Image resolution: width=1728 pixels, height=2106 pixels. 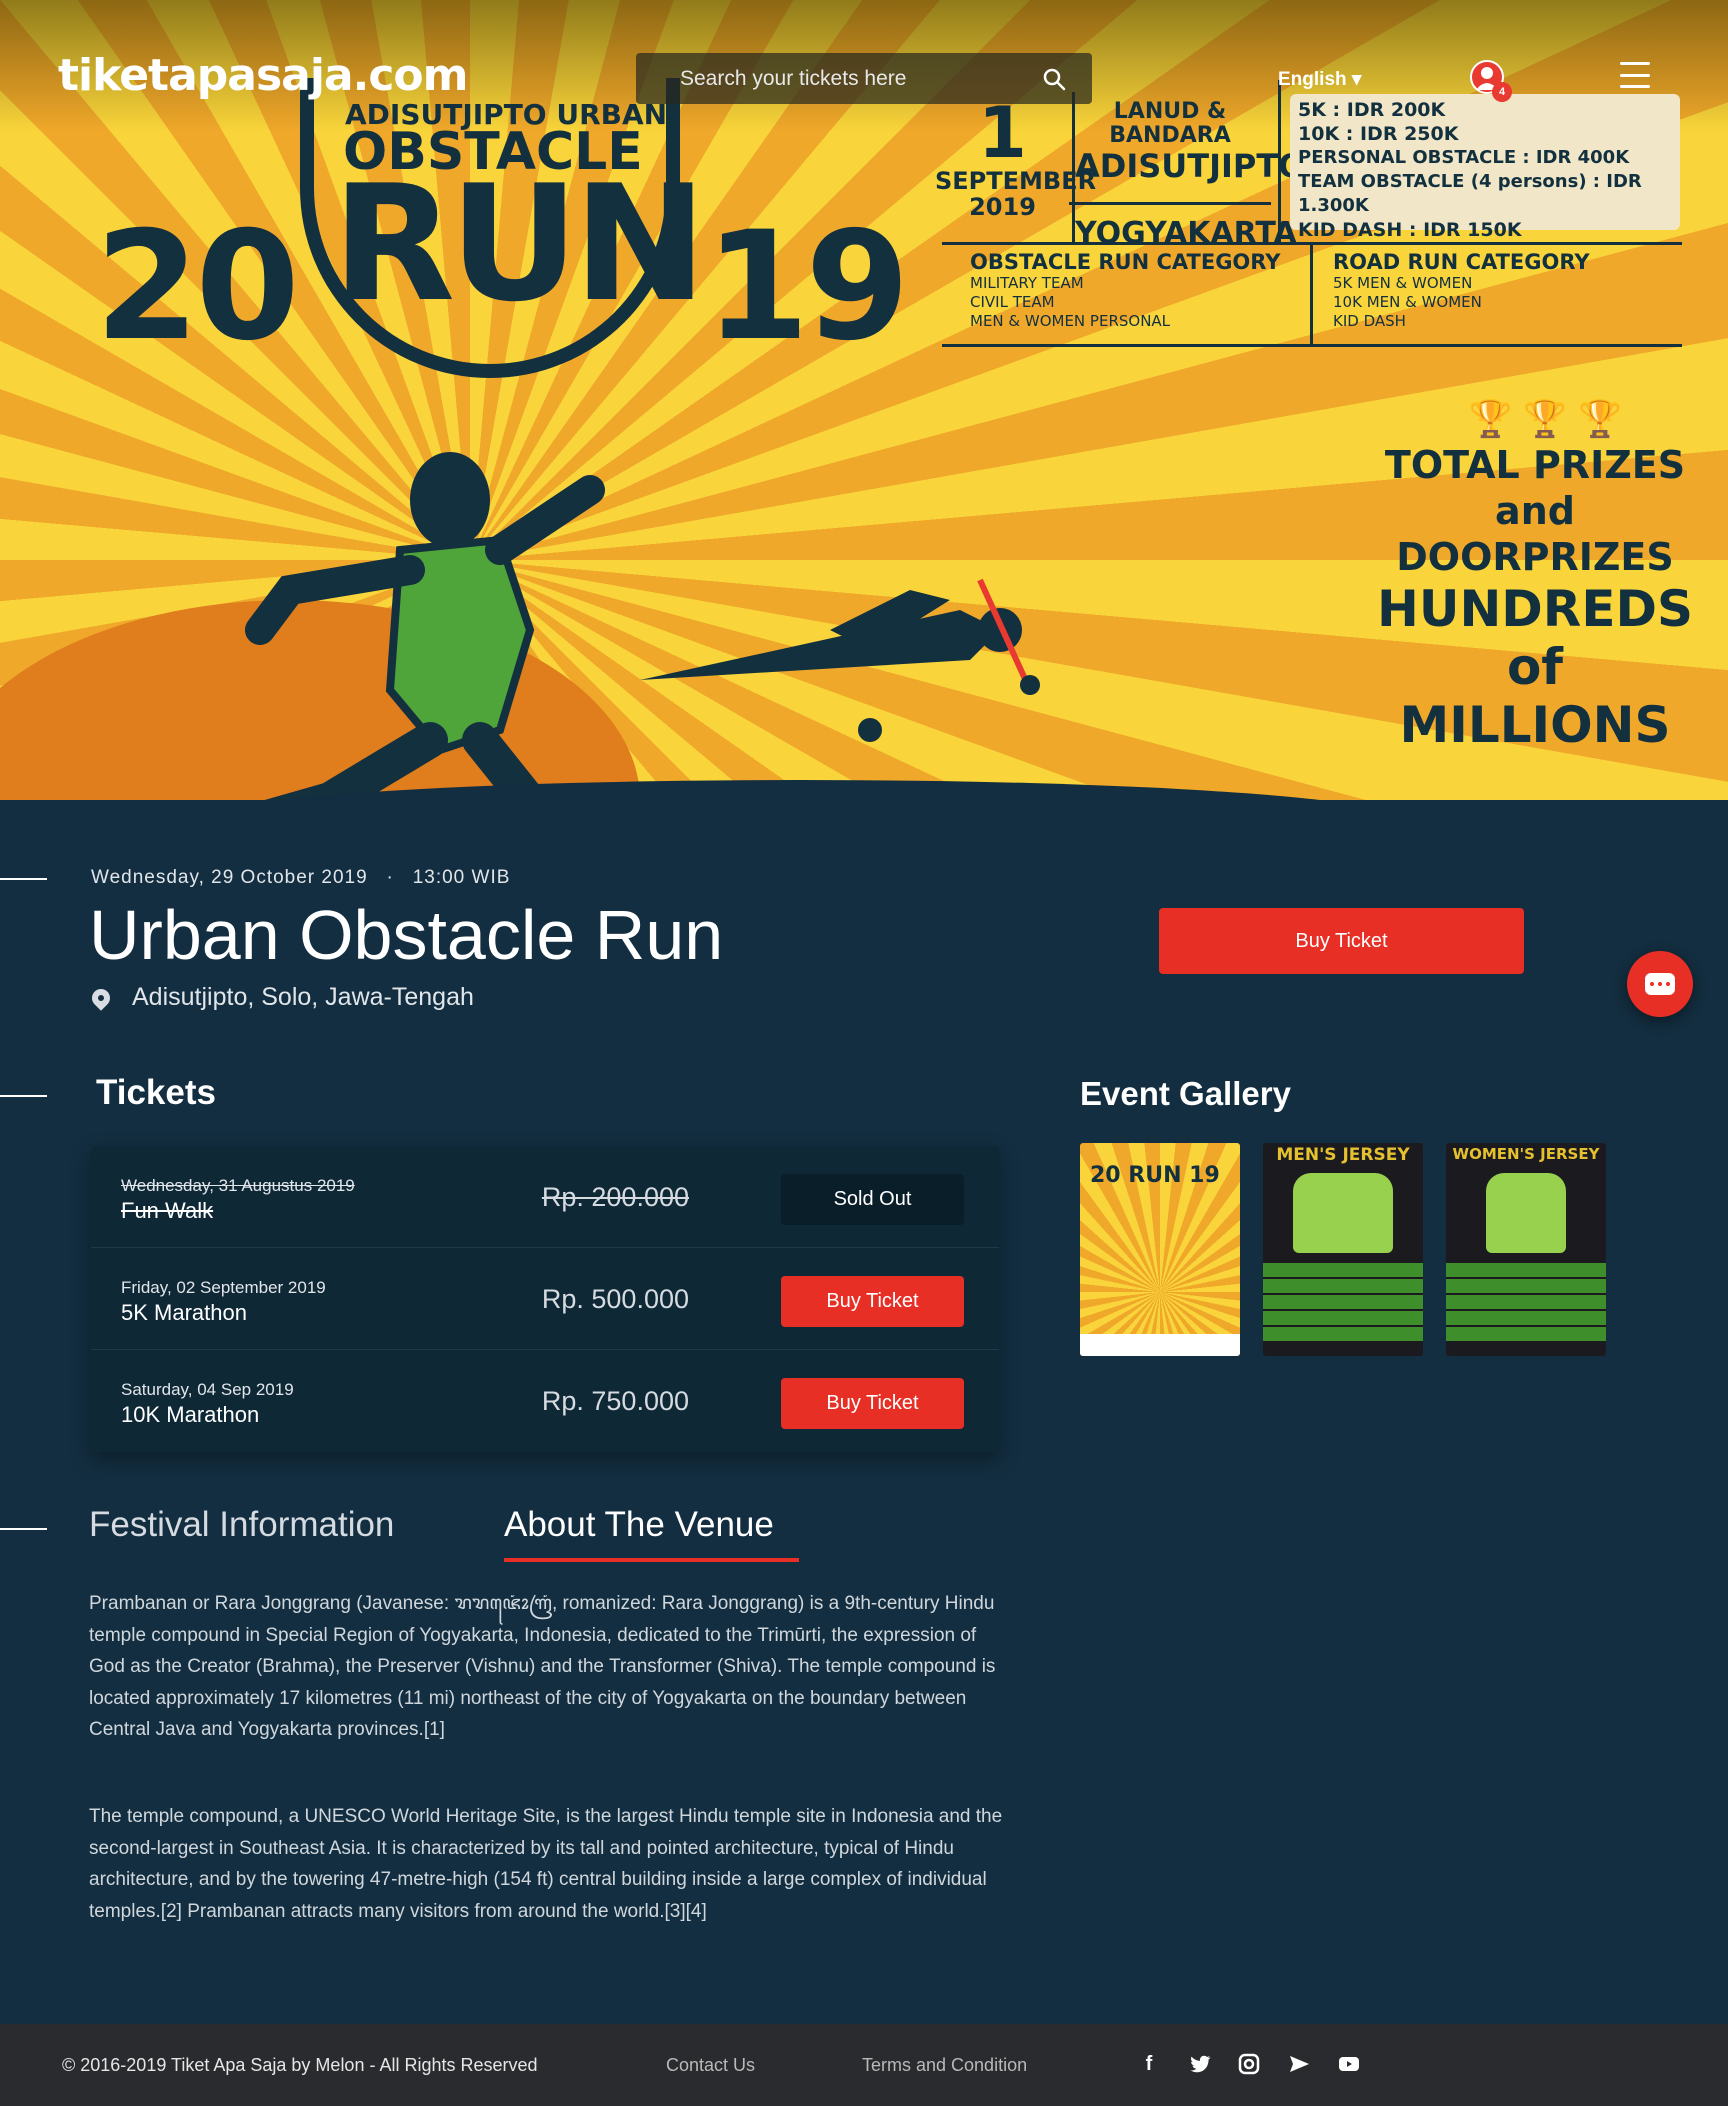 What do you see at coordinates (615, 1197) in the screenshot?
I see `ticket-price: Rp. 200.000` at bounding box center [615, 1197].